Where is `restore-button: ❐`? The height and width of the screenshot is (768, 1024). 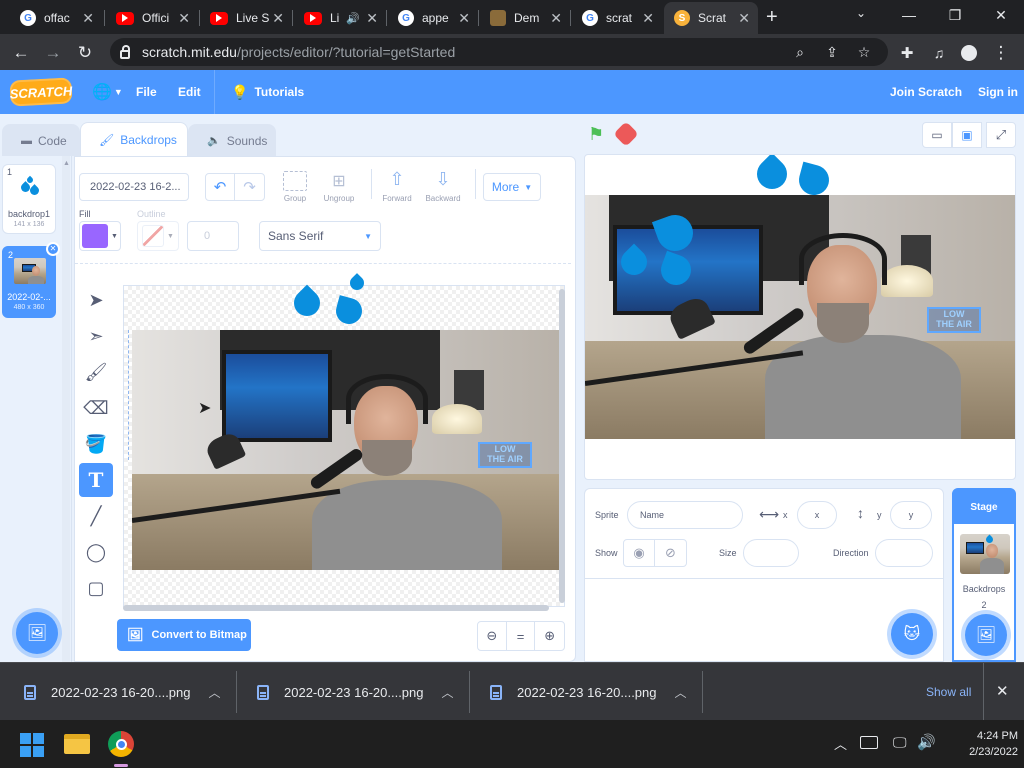
restore-button: ❐ is located at coordinates (955, 15).